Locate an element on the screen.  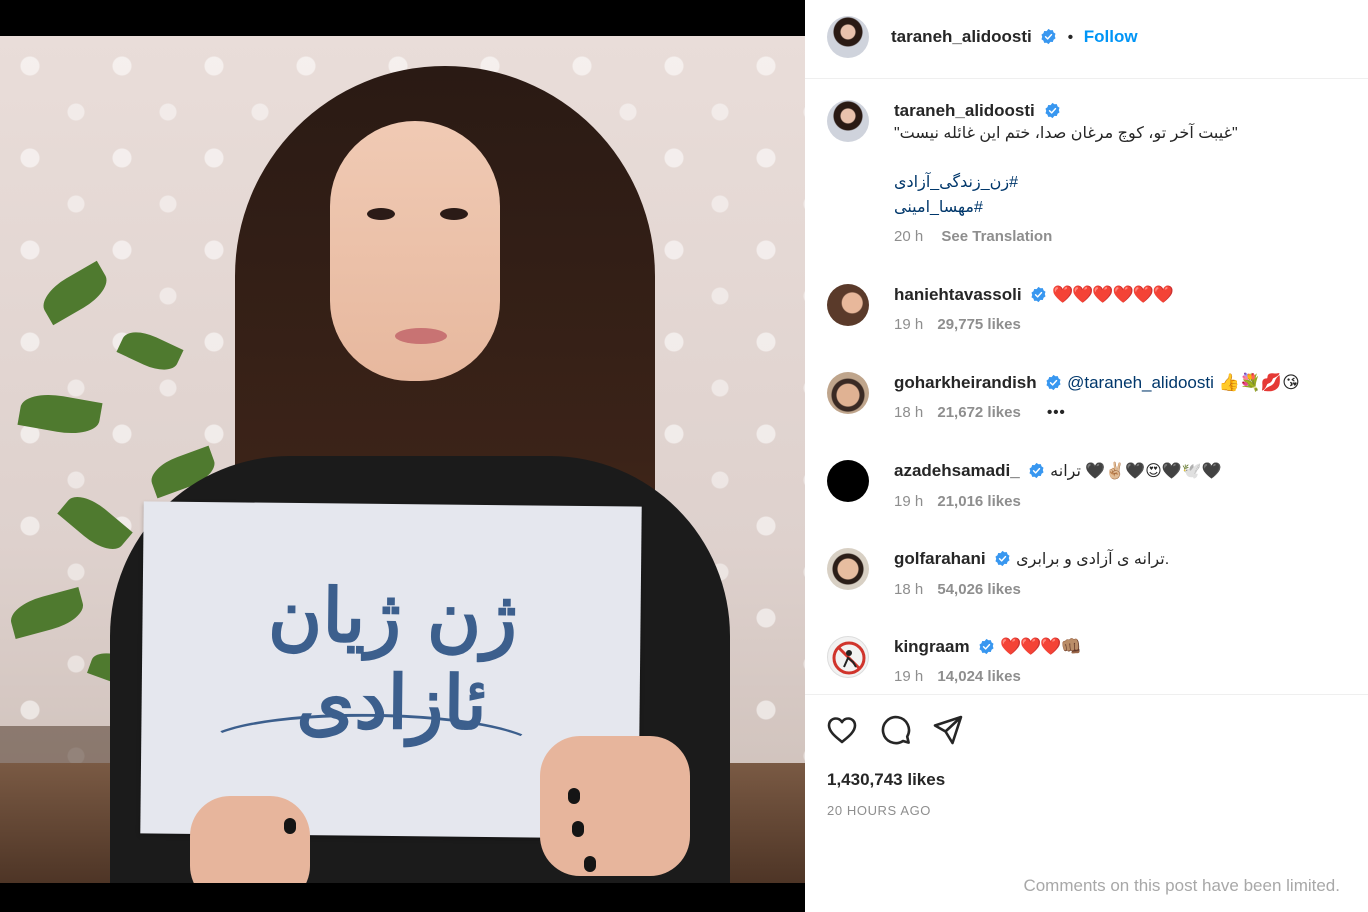
comment-username: azadehsamadi_ is located at coordinates (957, 470).